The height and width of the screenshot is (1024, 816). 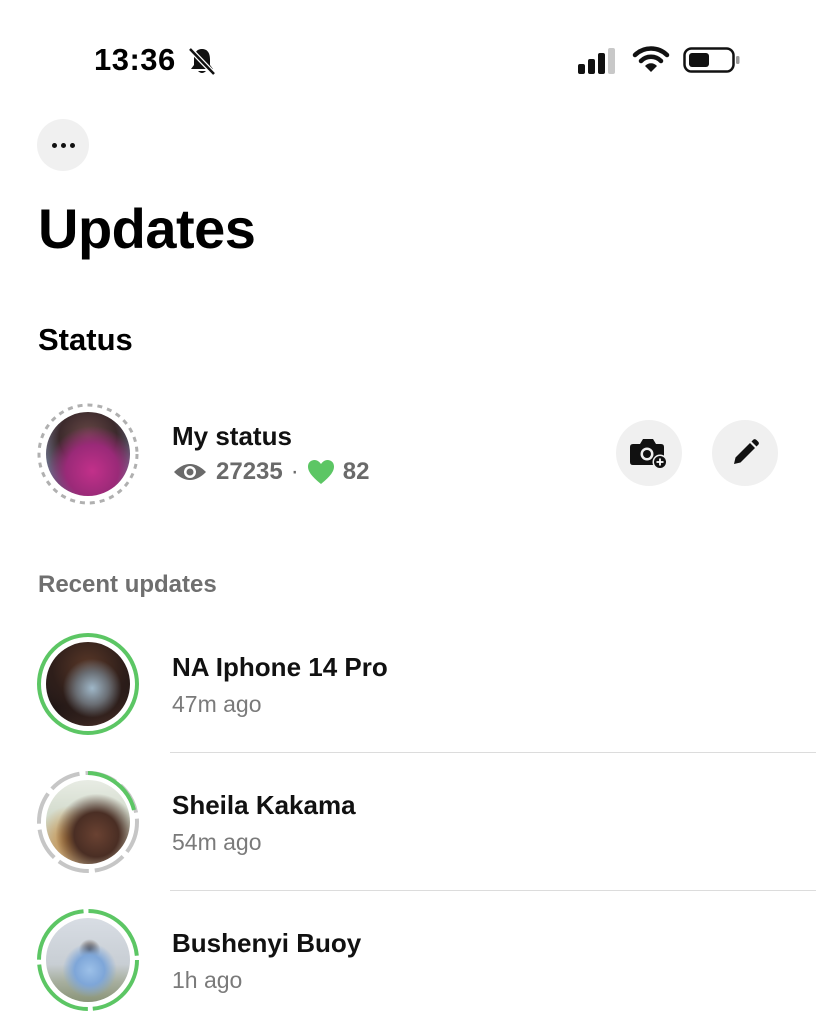 What do you see at coordinates (280, 667) in the screenshot?
I see `contact-name: NA Iphone 14 Pro` at bounding box center [280, 667].